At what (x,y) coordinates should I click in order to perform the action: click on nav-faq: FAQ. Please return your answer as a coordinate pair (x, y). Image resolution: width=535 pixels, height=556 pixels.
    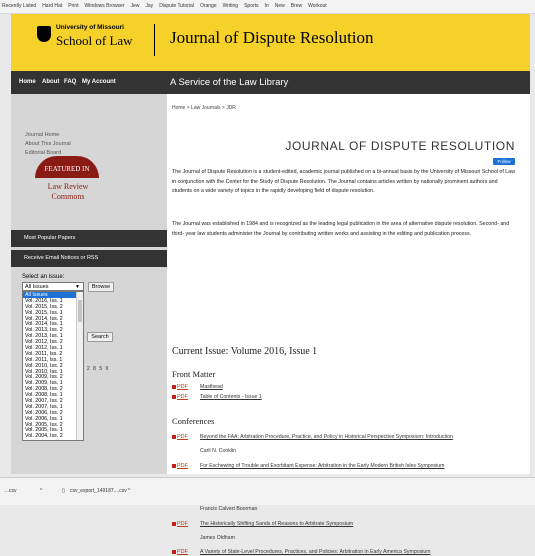
    Looking at the image, I should click on (70, 82).